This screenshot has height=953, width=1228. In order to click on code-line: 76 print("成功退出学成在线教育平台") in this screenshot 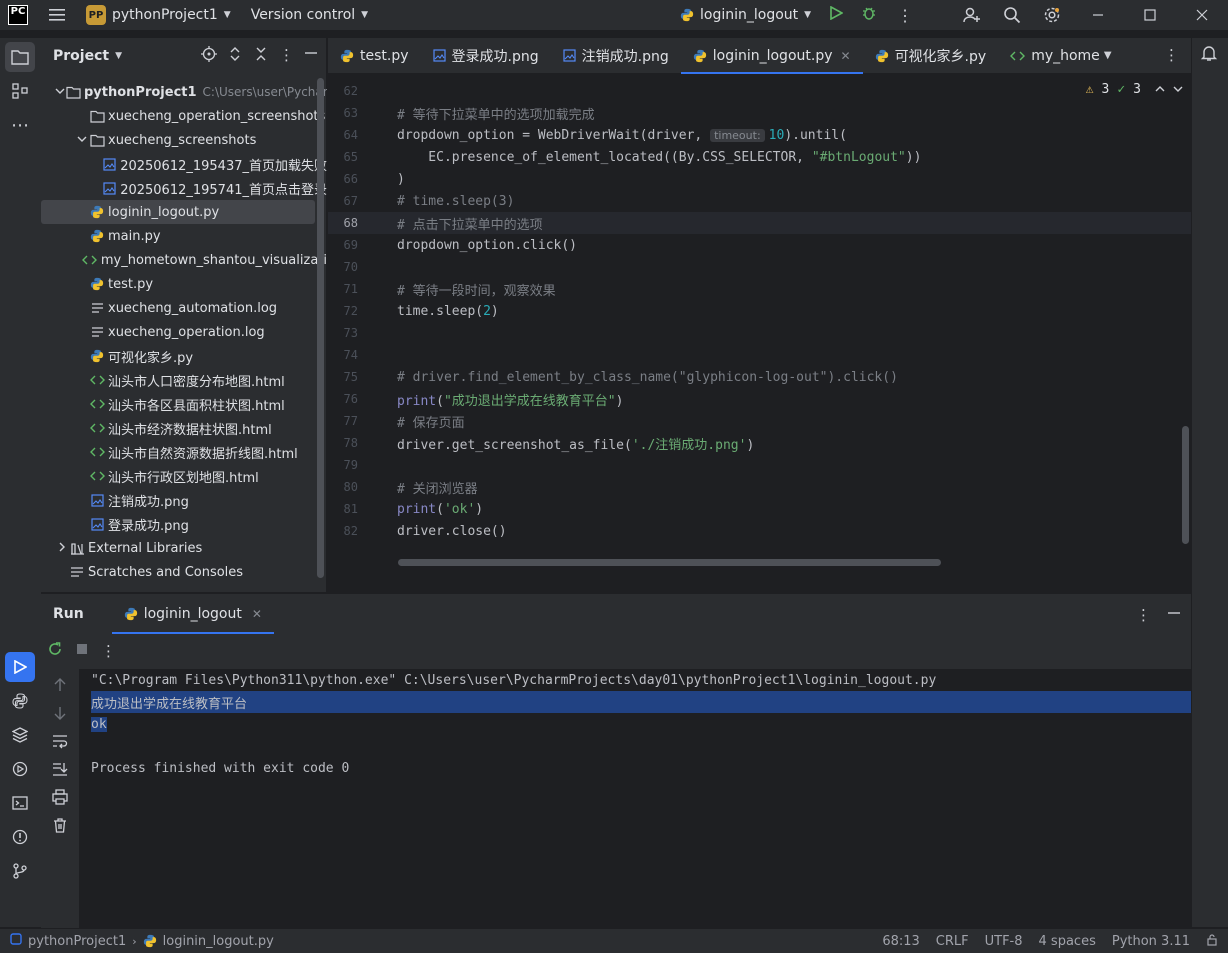, I will do `click(759, 399)`.